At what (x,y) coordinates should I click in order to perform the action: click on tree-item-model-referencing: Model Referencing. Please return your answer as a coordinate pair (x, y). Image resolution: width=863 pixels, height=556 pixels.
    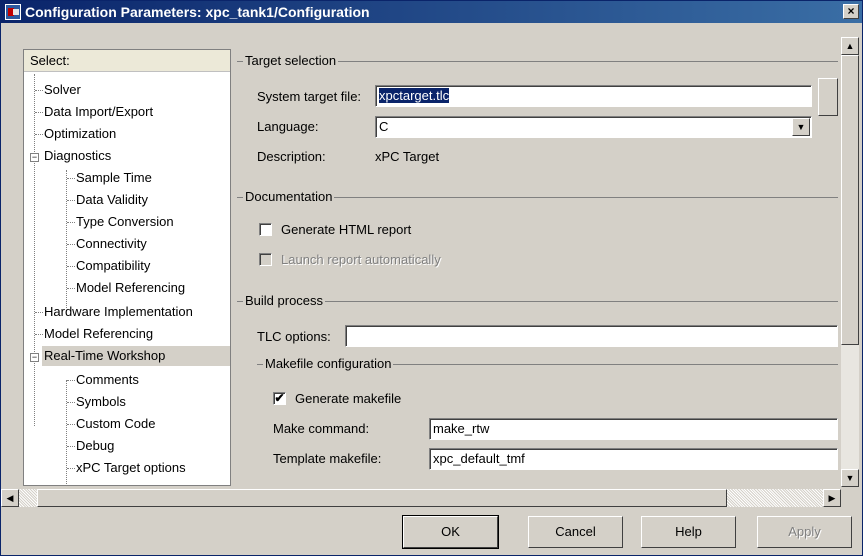
    Looking at the image, I should click on (98, 334).